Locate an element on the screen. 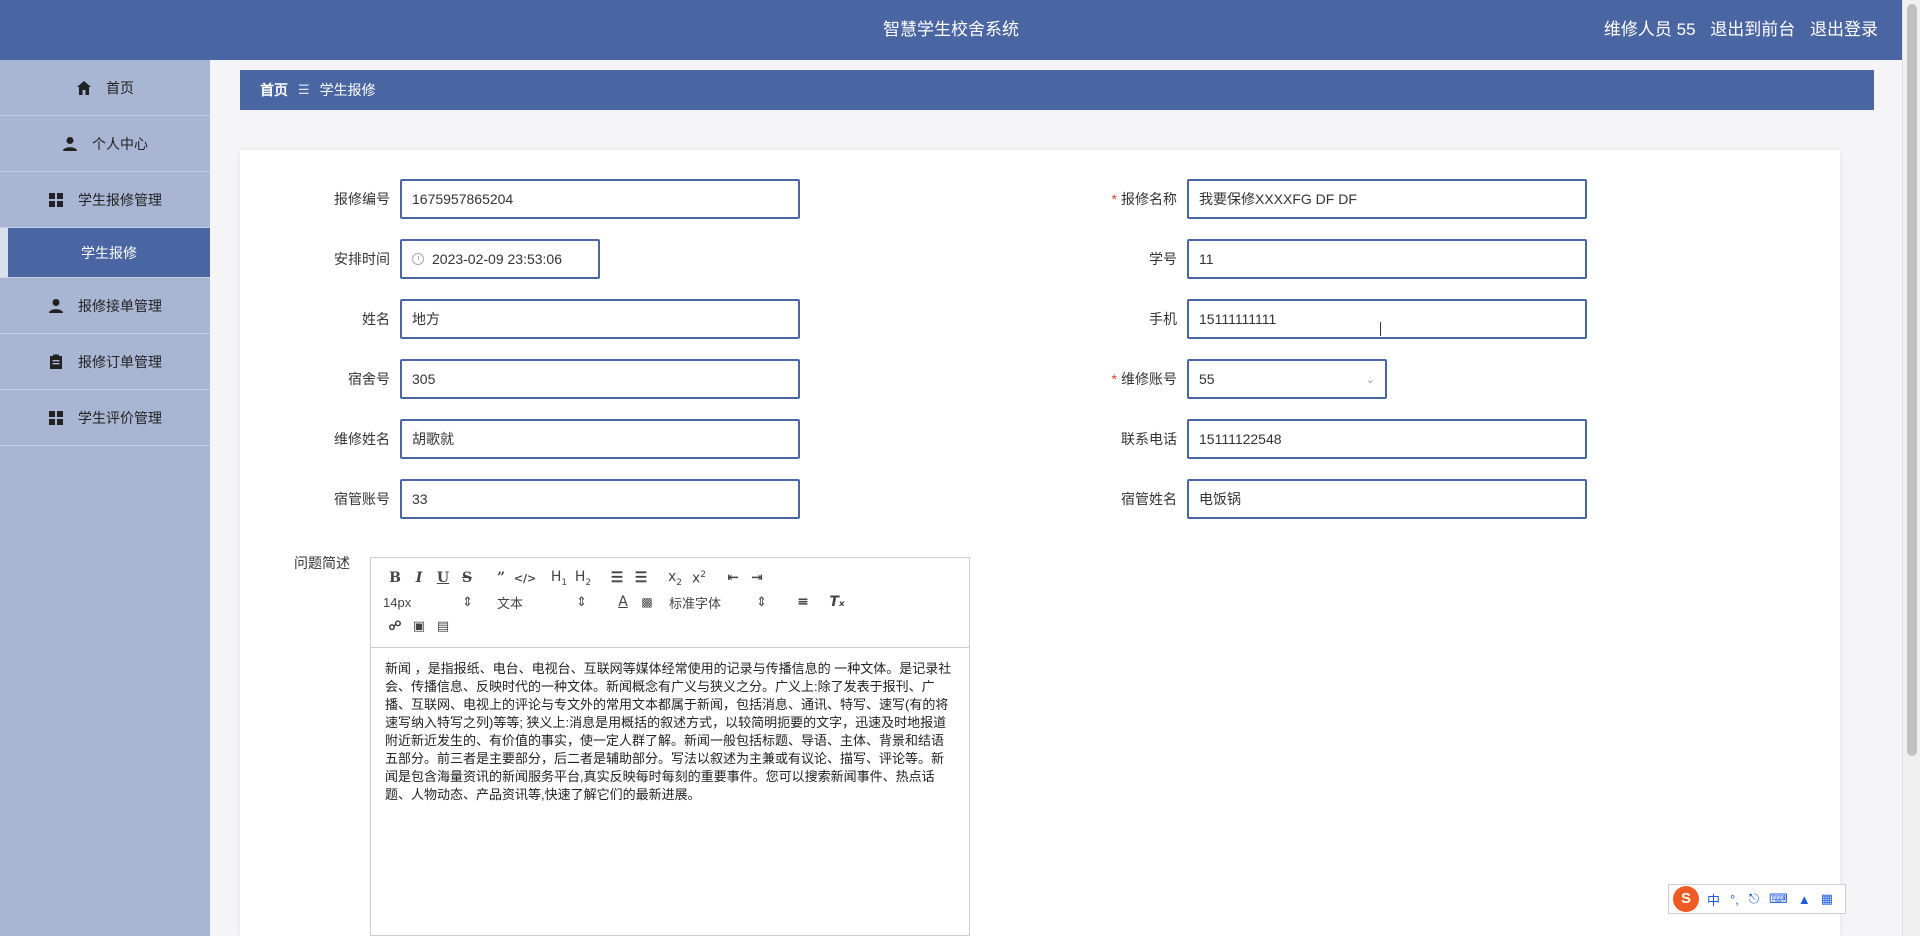  sidebar-item-label: 学生评价管理 is located at coordinates (120, 417).